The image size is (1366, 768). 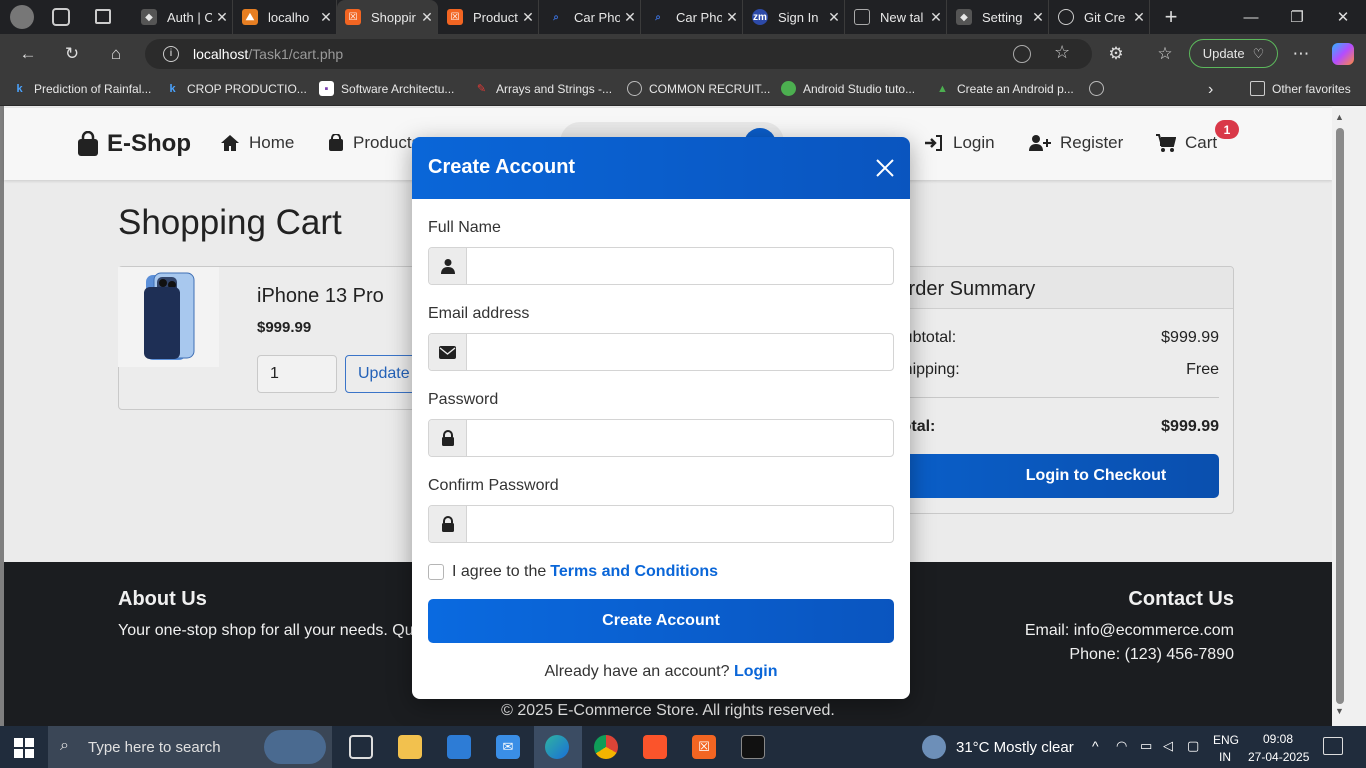 I want to click on terms-checkbox, so click(x=436, y=572).